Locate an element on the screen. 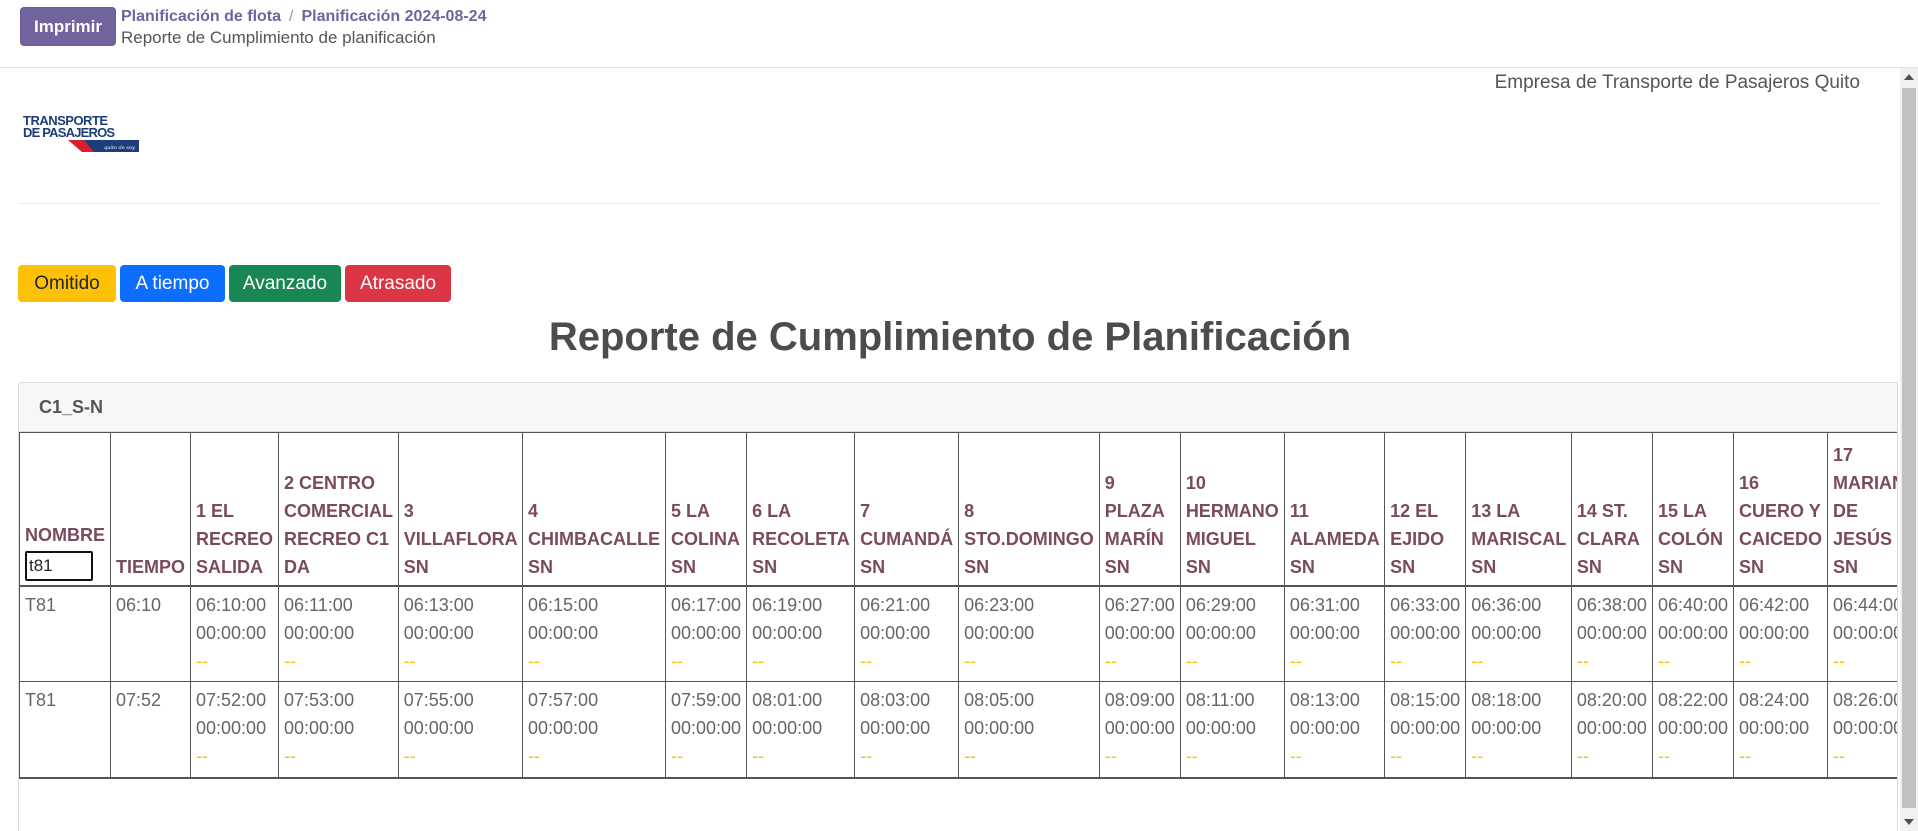 The width and height of the screenshot is (1918, 831). cell-stop-time: 06:27:00 00:00:00 -- is located at coordinates (1139, 633).